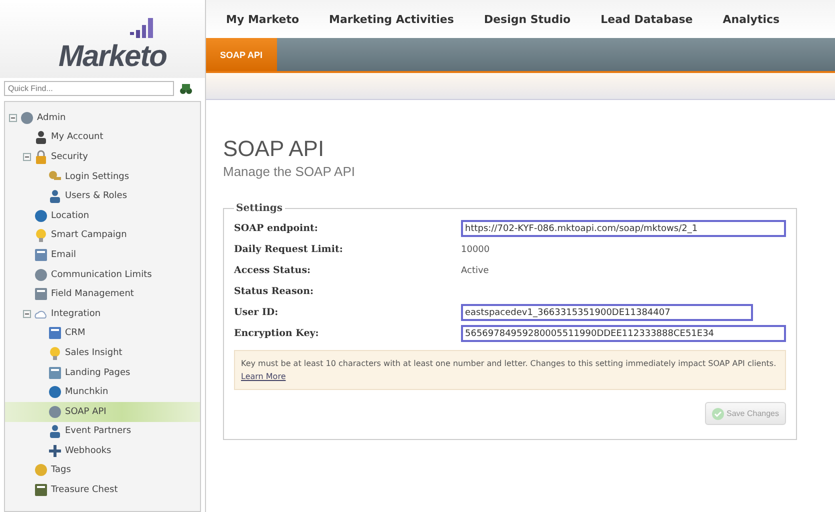  What do you see at coordinates (102, 294) in the screenshot?
I see `tree-item: Field Management` at bounding box center [102, 294].